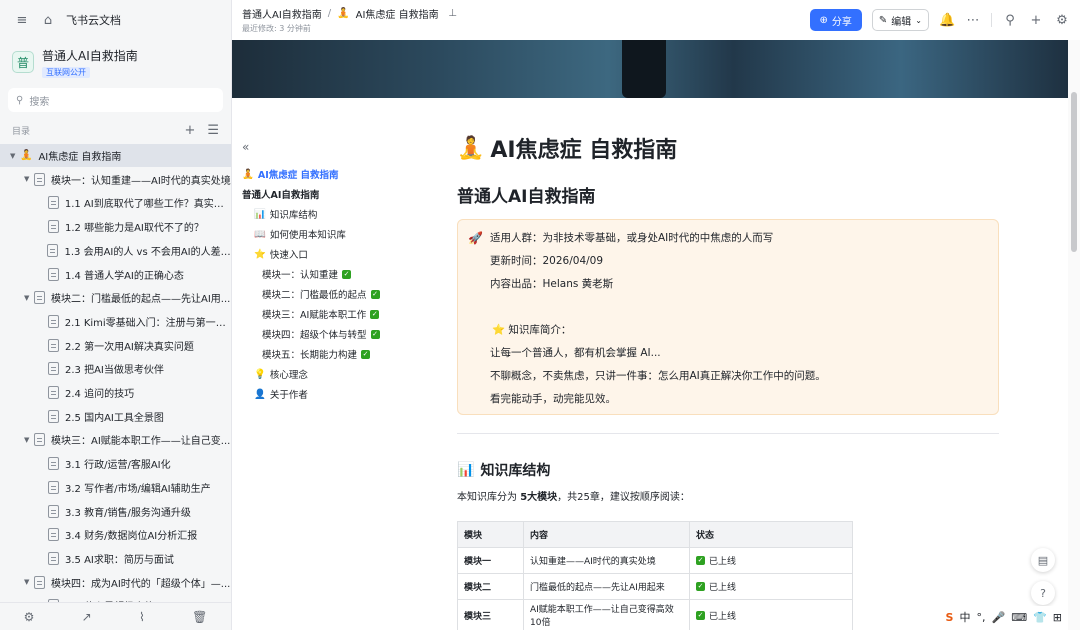 The width and height of the screenshot is (1080, 630). What do you see at coordinates (823, 20) in the screenshot?
I see `globe-icon: ⊕` at bounding box center [823, 20].